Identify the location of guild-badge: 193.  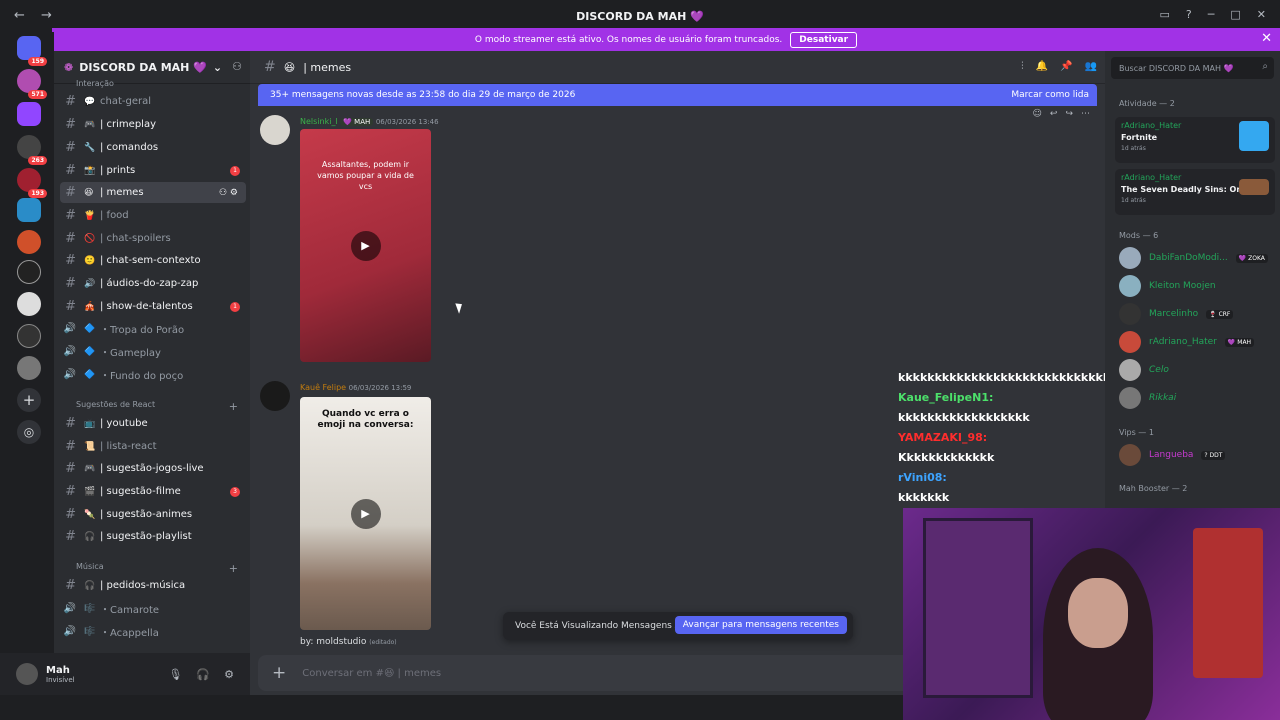
(37, 193).